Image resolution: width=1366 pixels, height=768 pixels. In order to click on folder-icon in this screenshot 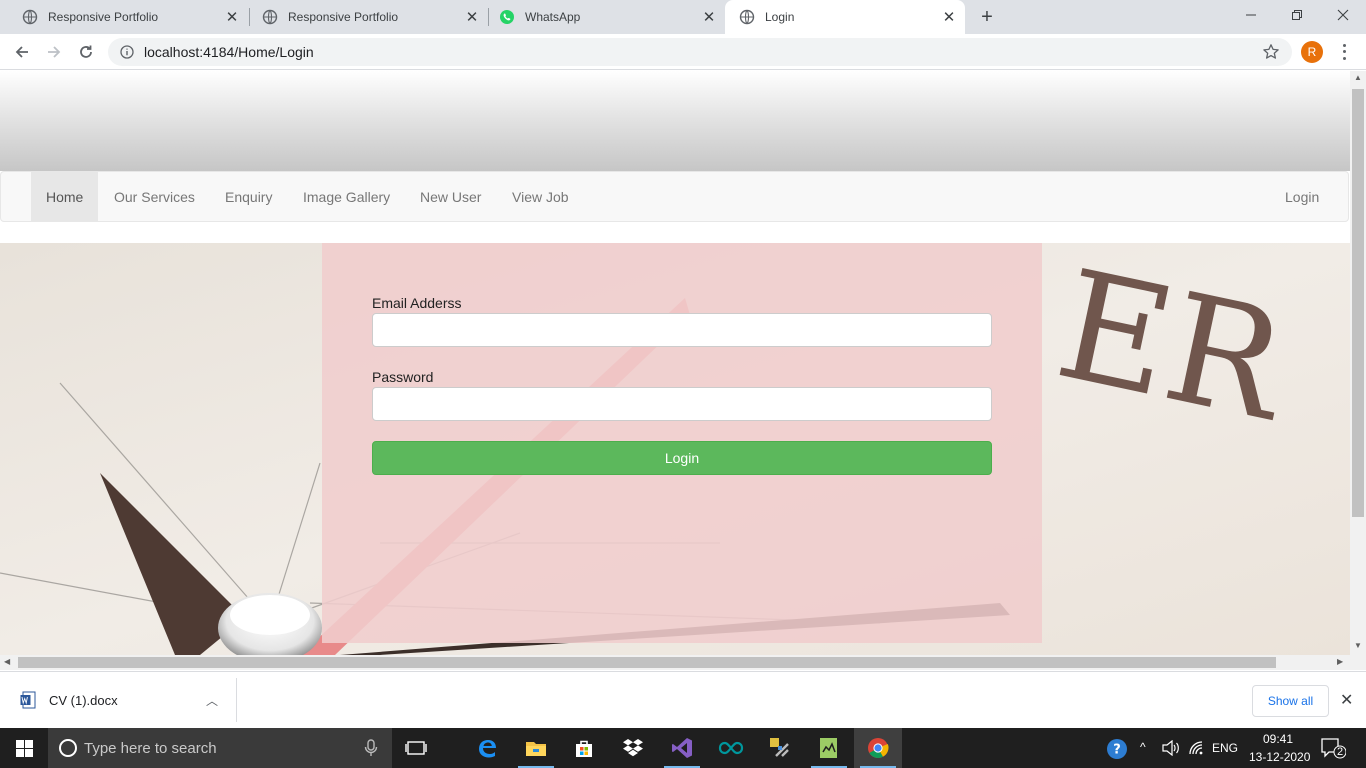, I will do `click(536, 749)`.